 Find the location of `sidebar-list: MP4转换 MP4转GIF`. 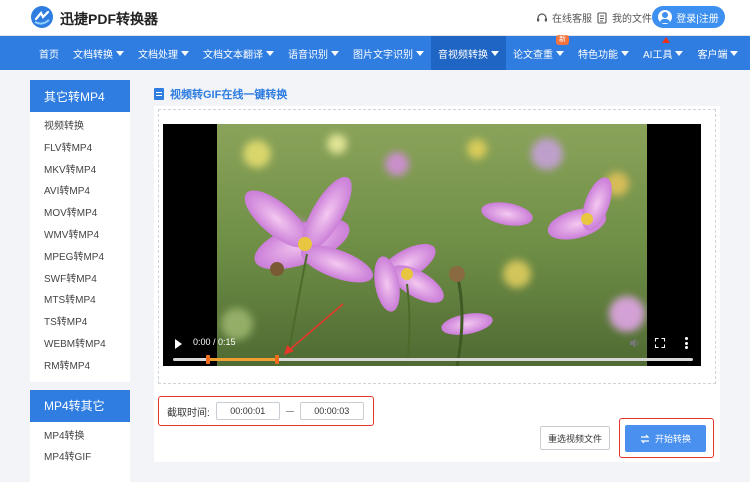

sidebar-list: MP4转换 MP4转GIF is located at coordinates (80, 451).